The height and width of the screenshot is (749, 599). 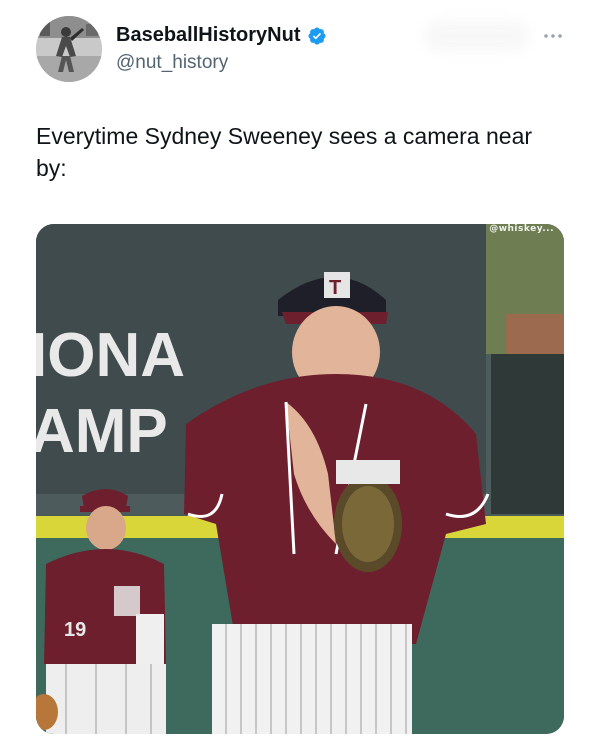 I want to click on cap-logo: T, so click(x=335, y=288).